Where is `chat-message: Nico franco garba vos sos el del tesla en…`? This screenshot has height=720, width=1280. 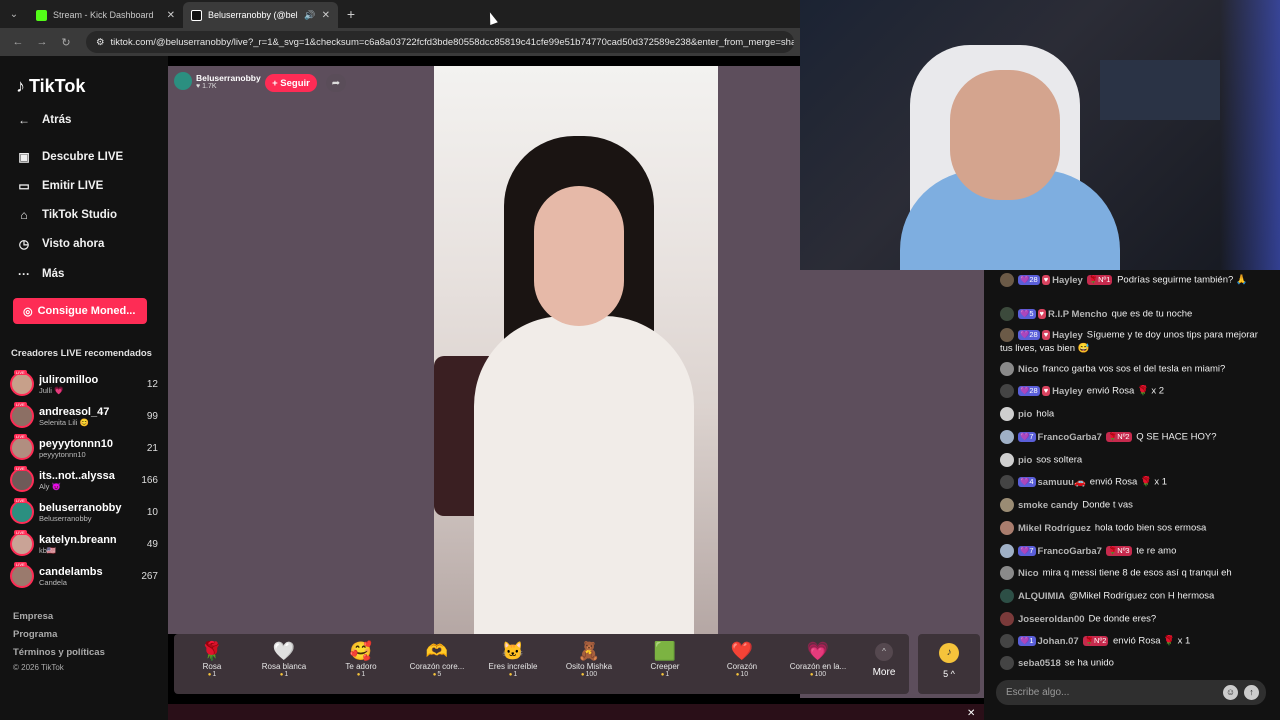 chat-message: Nico franco garba vos sos el del tesla en… is located at coordinates (1131, 369).